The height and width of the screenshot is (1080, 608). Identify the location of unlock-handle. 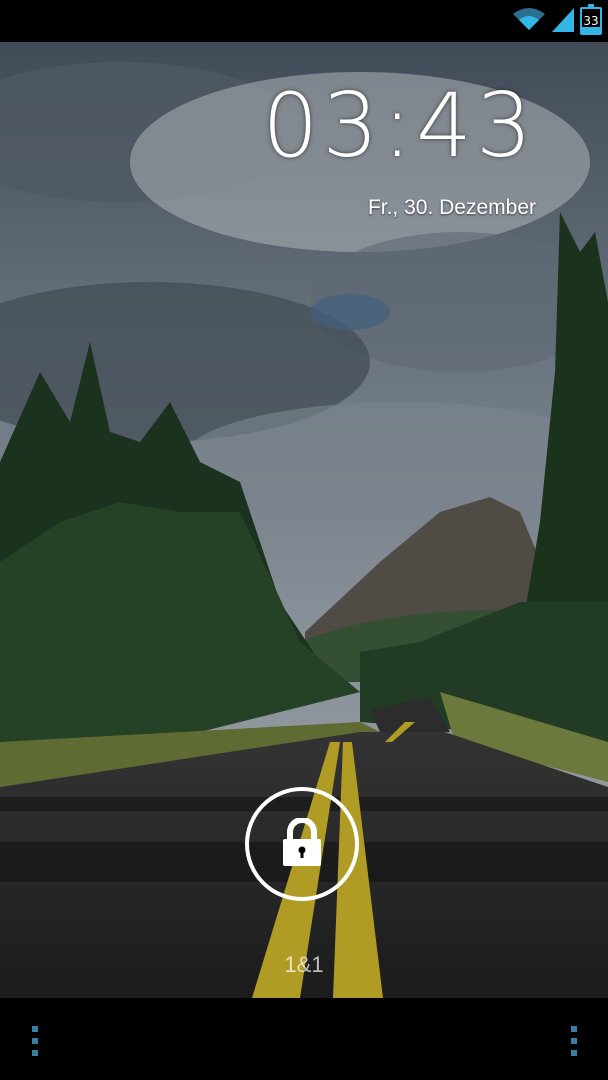
(302, 844).